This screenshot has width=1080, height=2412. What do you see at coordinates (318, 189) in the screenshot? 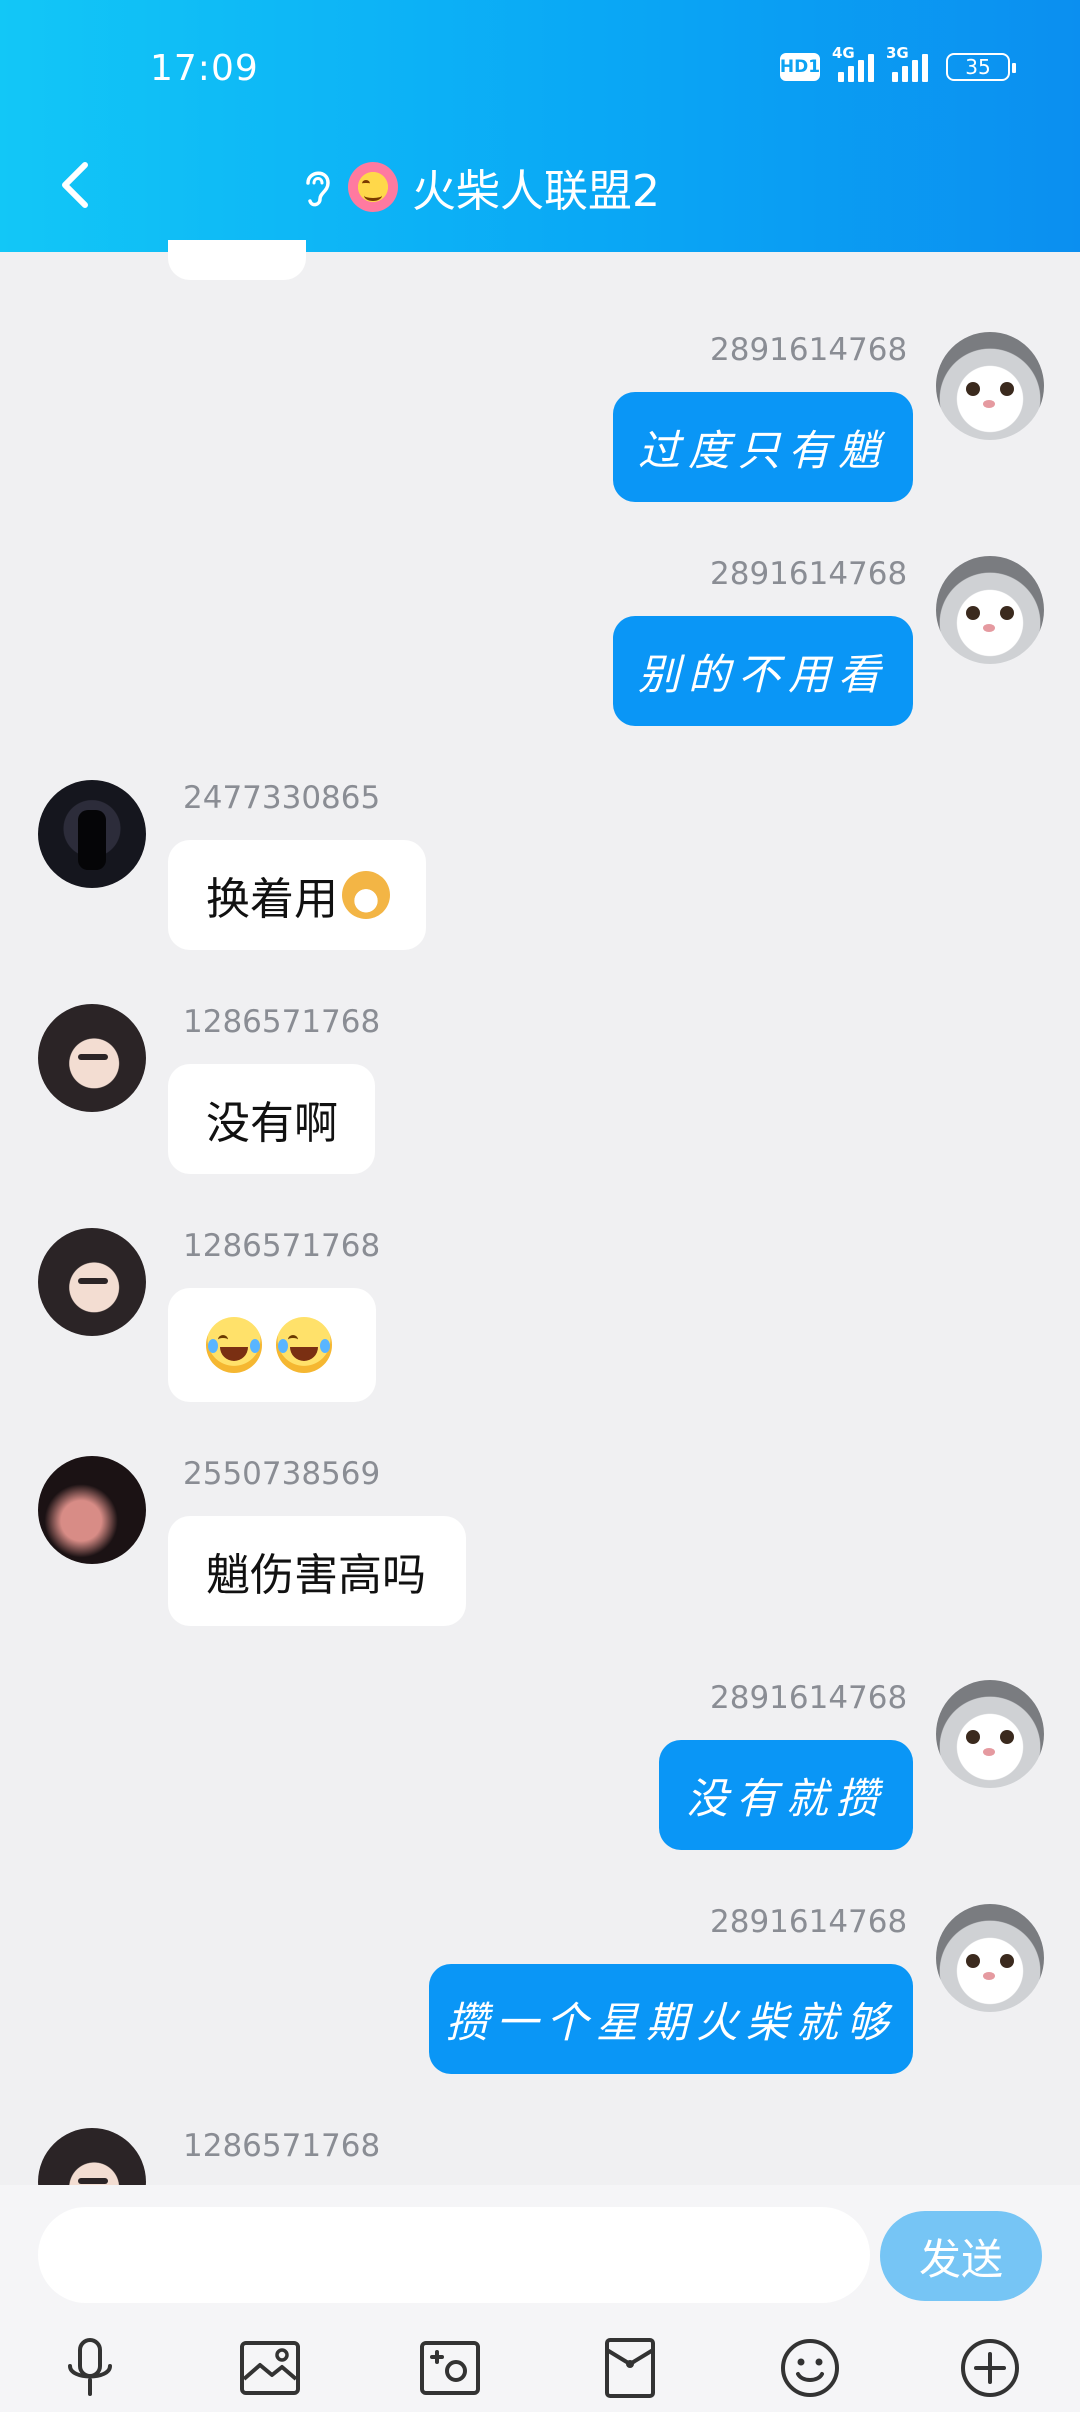
I see `ear-icon` at bounding box center [318, 189].